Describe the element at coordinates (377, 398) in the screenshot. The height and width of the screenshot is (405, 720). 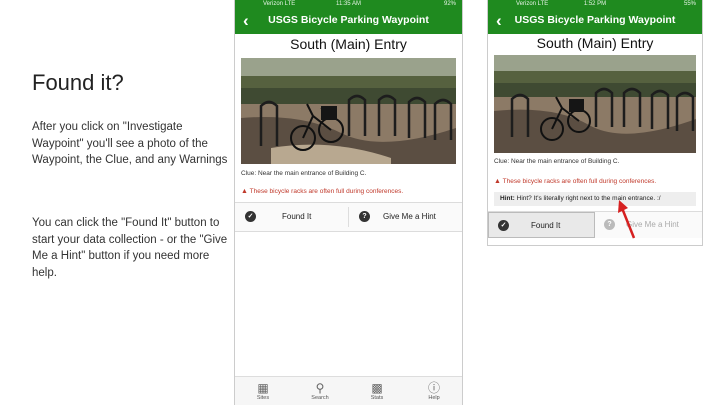
I see `tab-stats-label: Stats` at that location.